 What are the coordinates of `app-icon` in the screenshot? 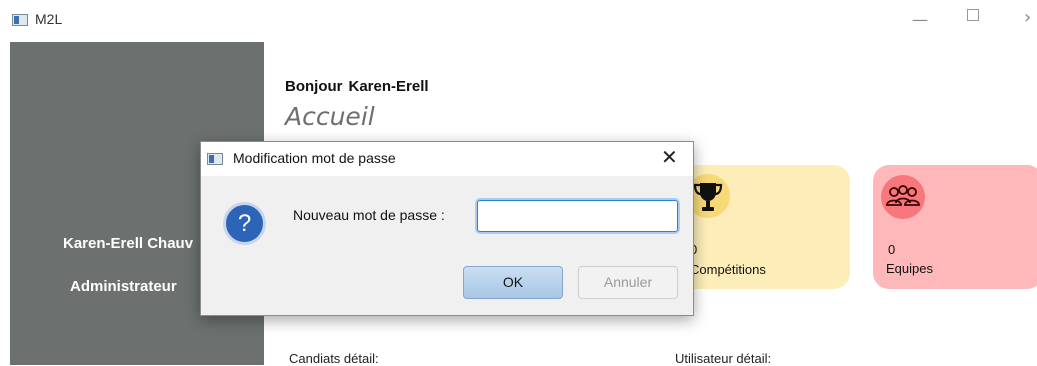 It's located at (20, 20).